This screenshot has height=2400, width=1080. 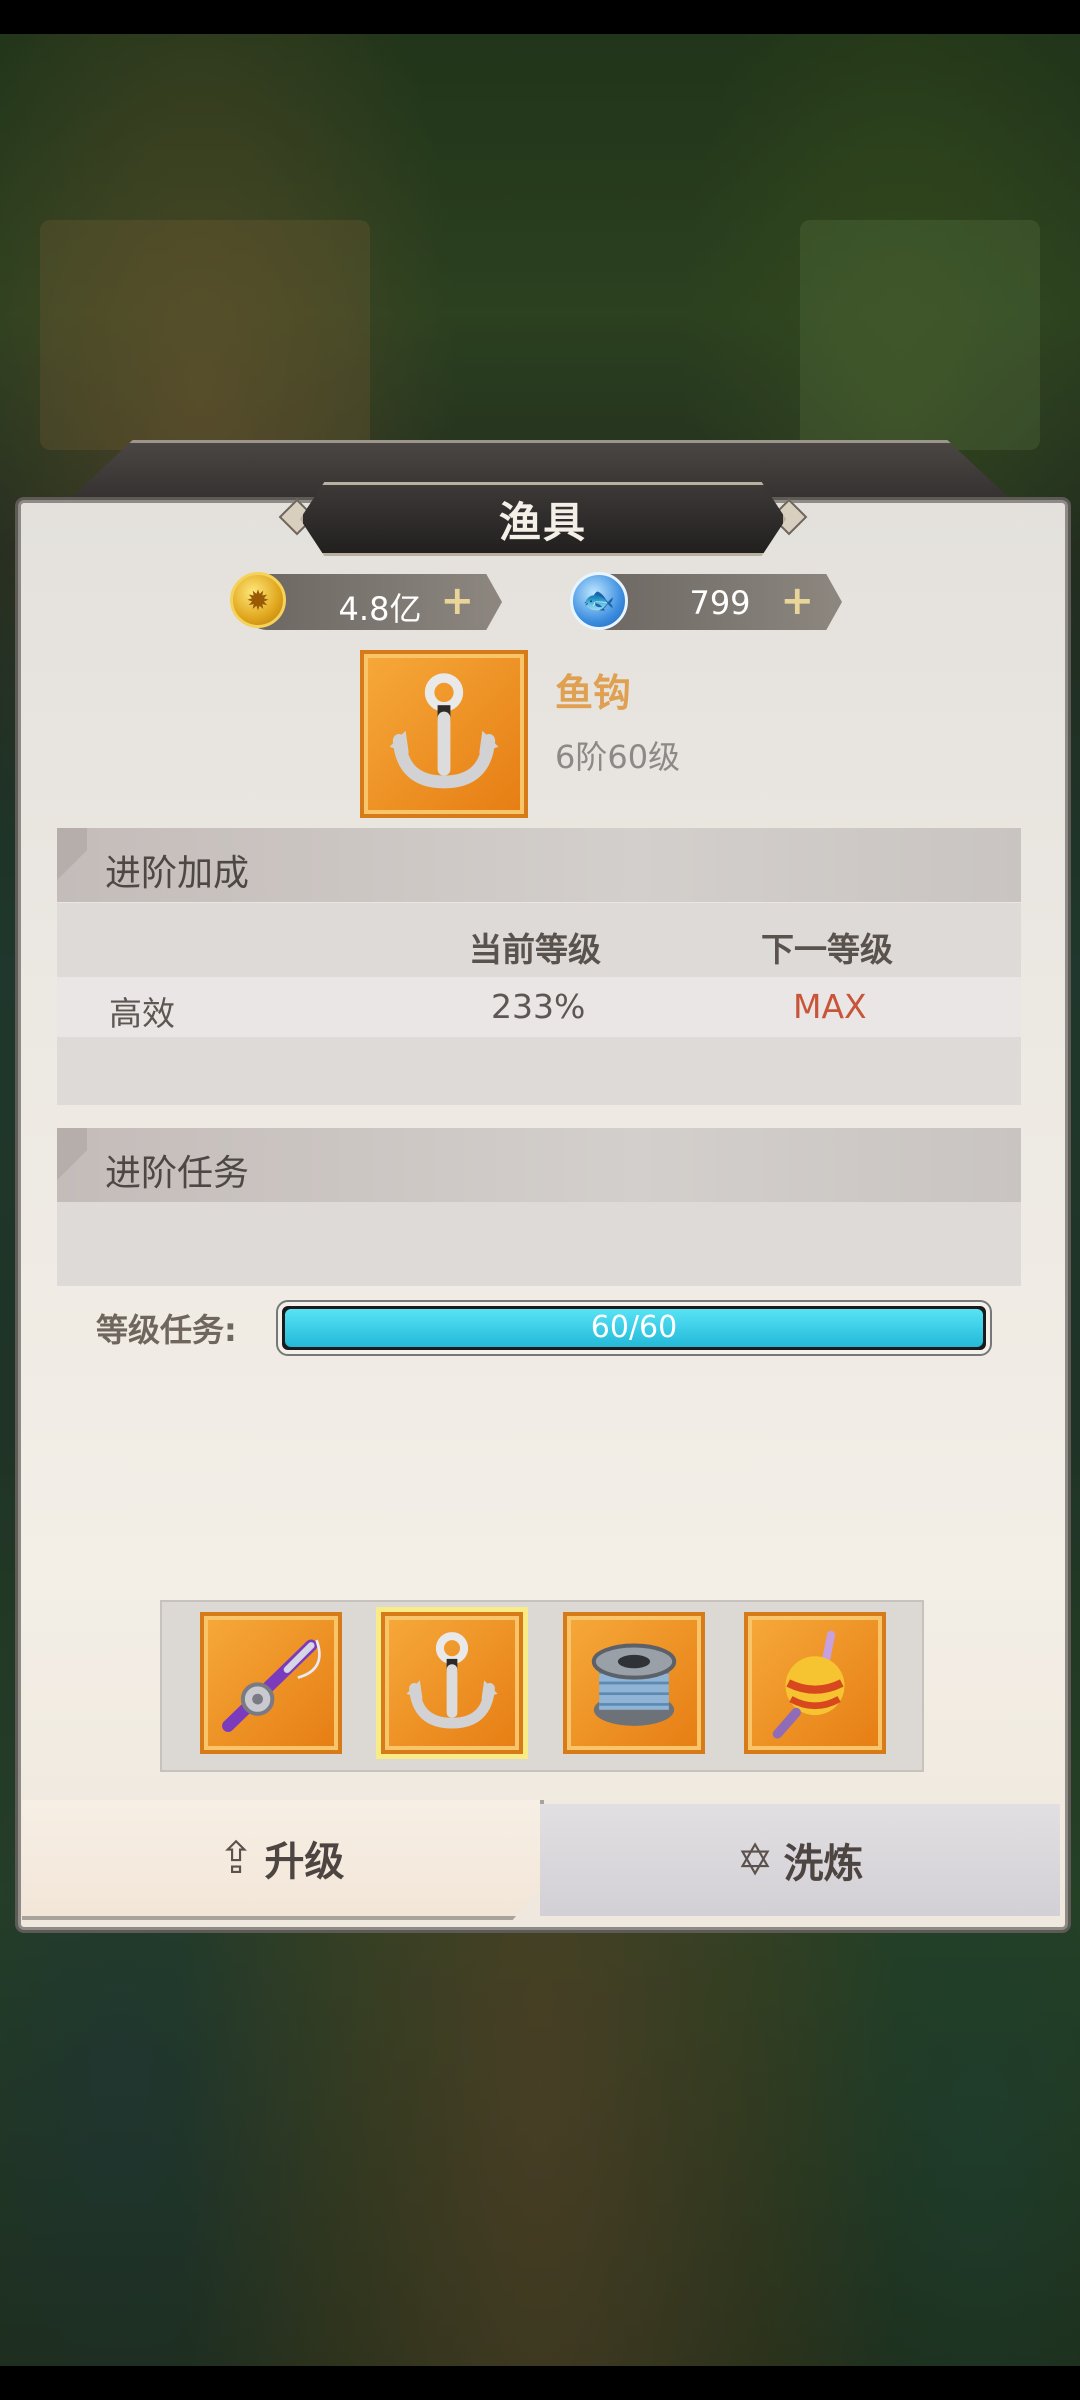 What do you see at coordinates (539, 1071) in the screenshot?
I see `bonus-table-footer` at bounding box center [539, 1071].